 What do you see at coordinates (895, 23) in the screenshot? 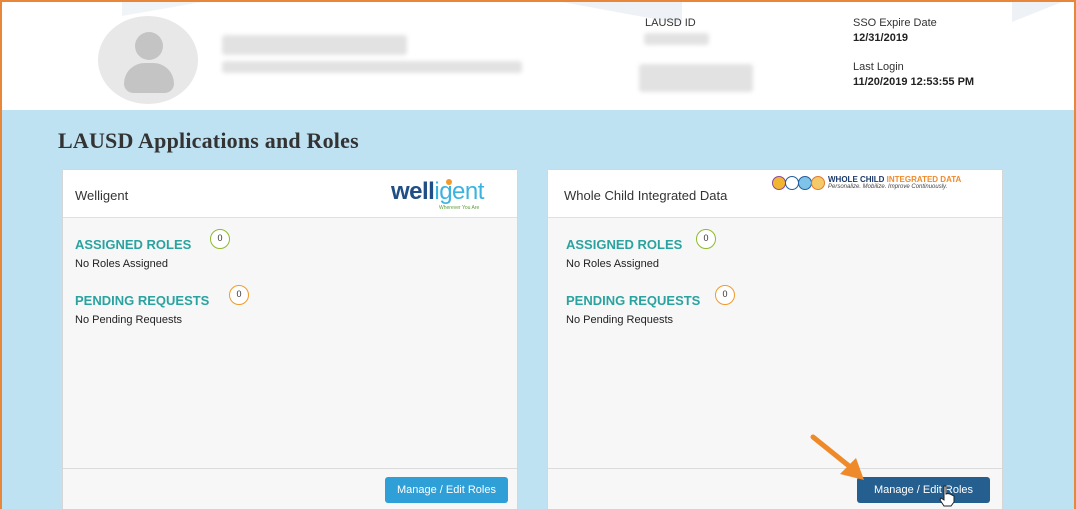
I see `sso-expire-label: SSO Expire Date` at bounding box center [895, 23].